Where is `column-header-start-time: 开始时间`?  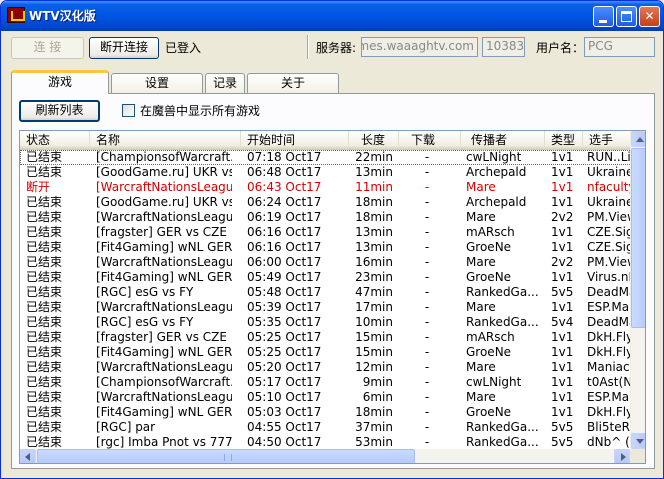 column-header-start-time: 开始时间 is located at coordinates (295, 140).